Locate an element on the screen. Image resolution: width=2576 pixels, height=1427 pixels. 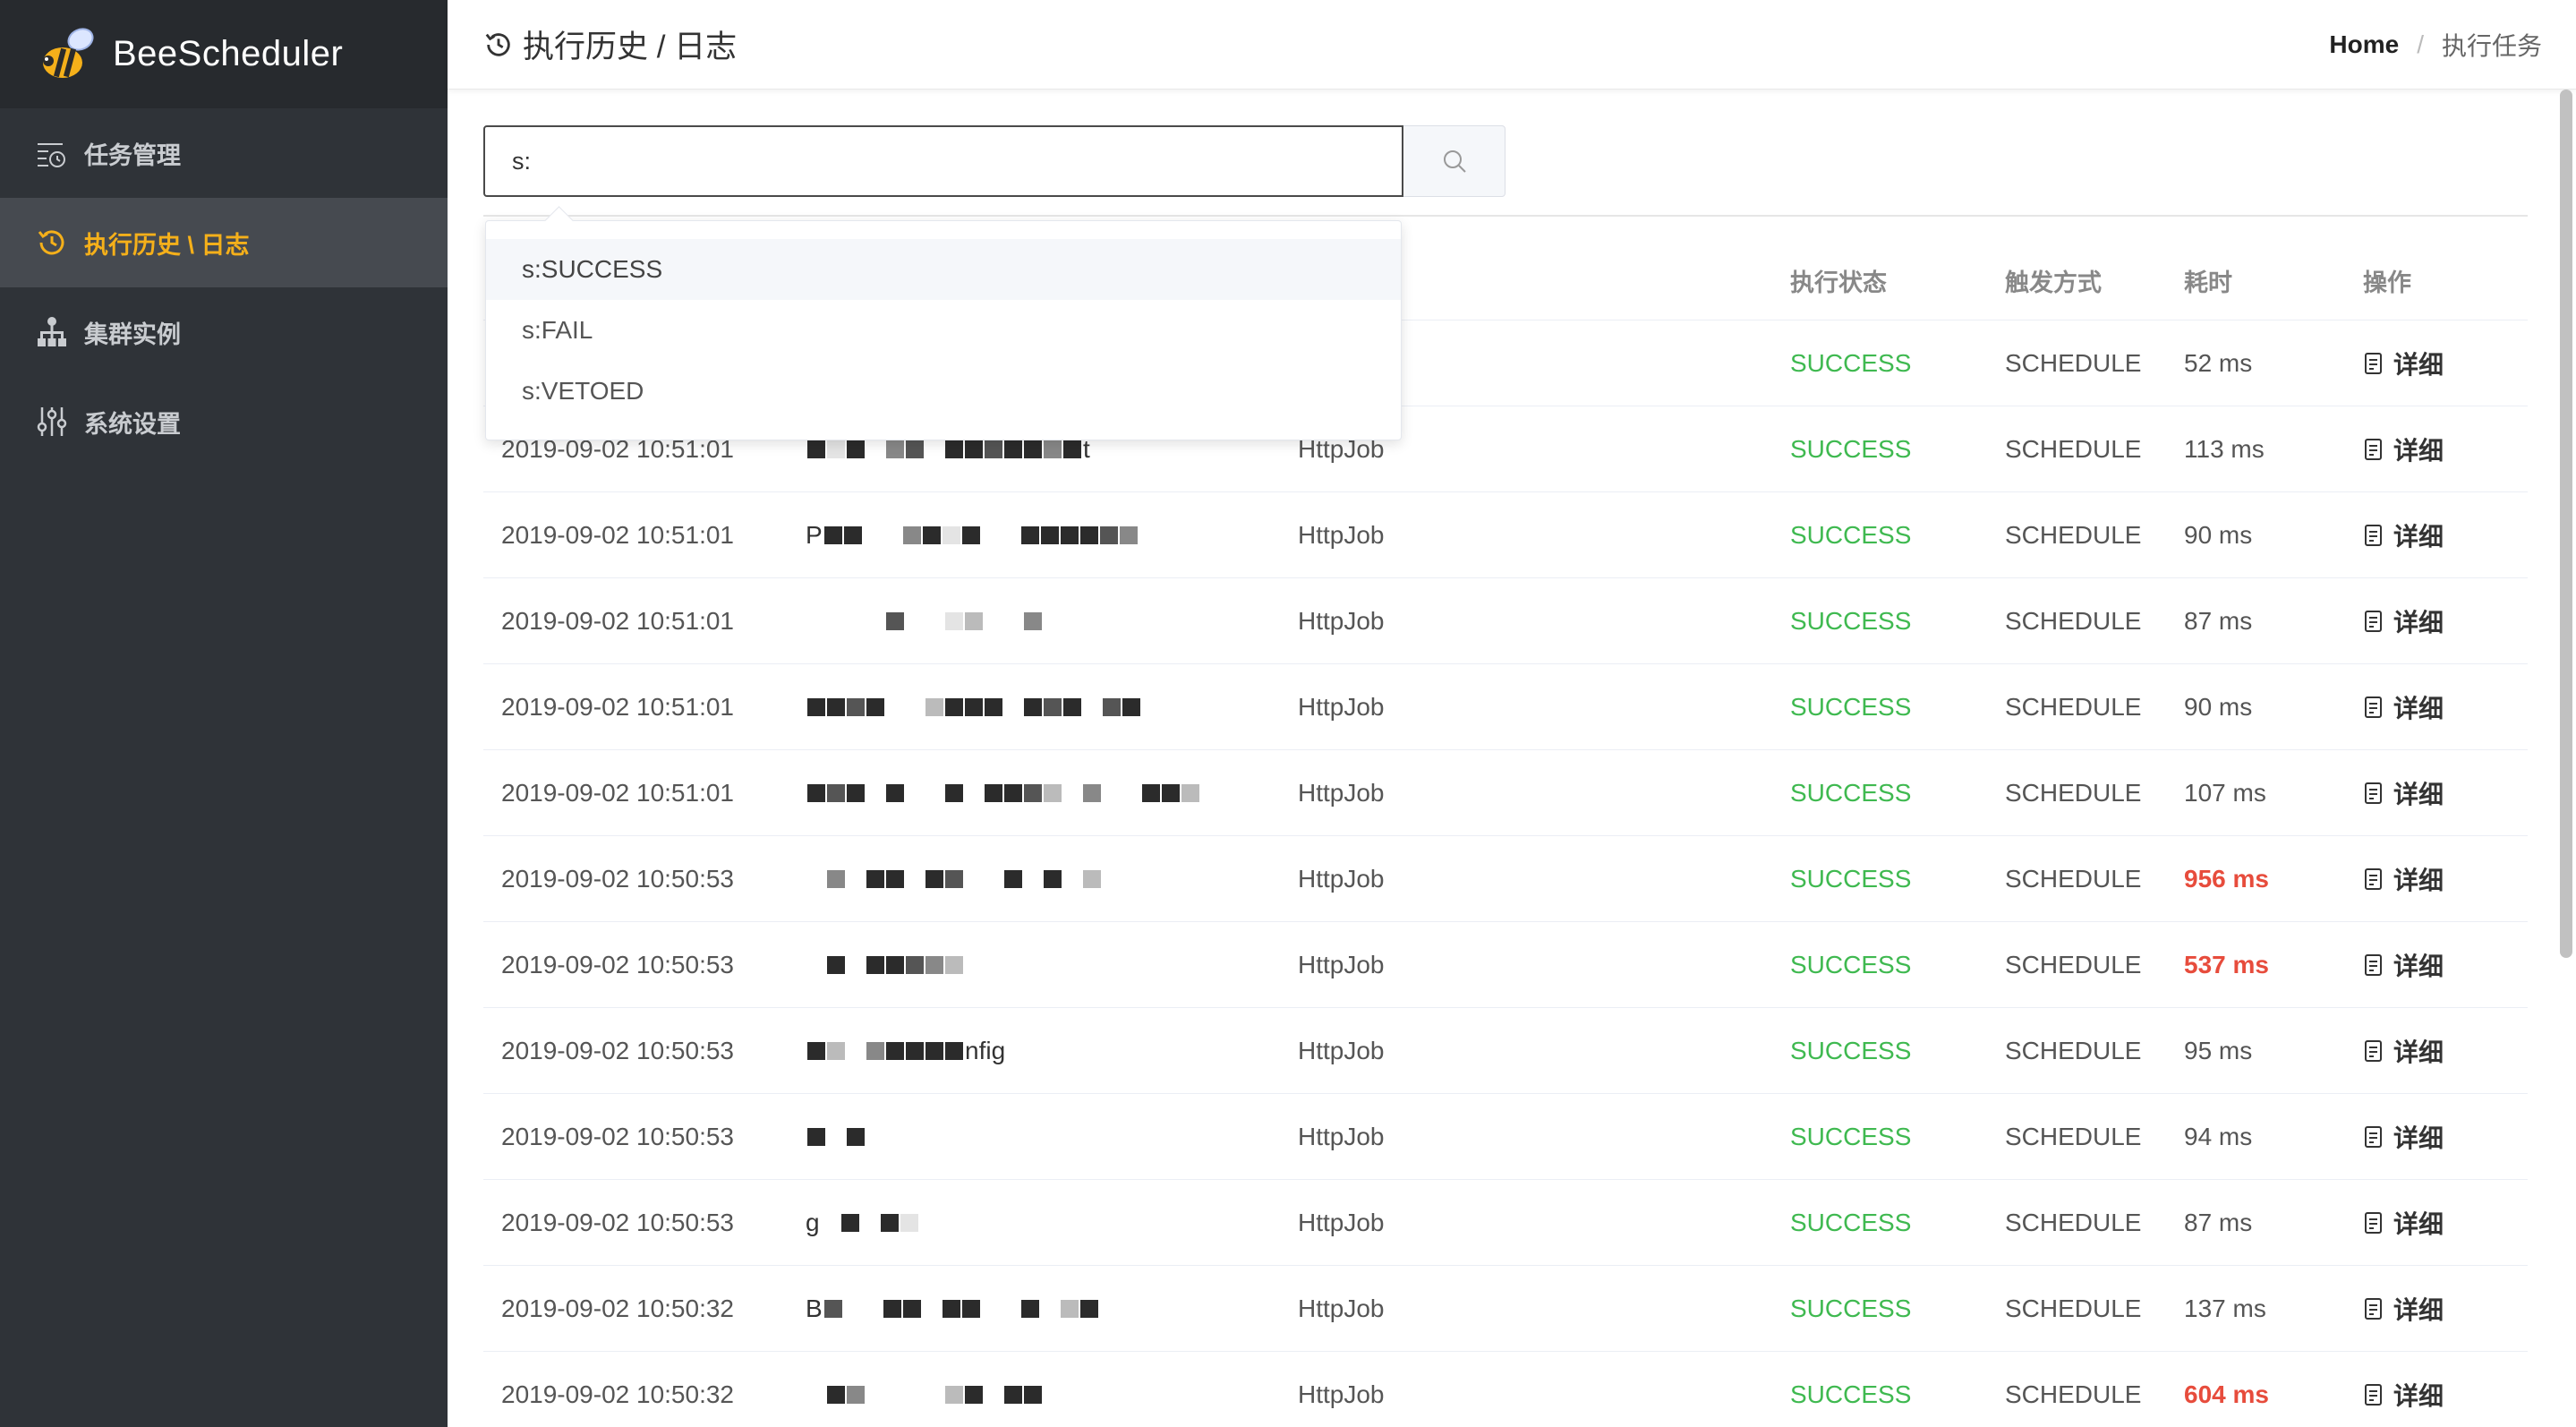
scrollbar-thumb is located at coordinates (2566, 524).